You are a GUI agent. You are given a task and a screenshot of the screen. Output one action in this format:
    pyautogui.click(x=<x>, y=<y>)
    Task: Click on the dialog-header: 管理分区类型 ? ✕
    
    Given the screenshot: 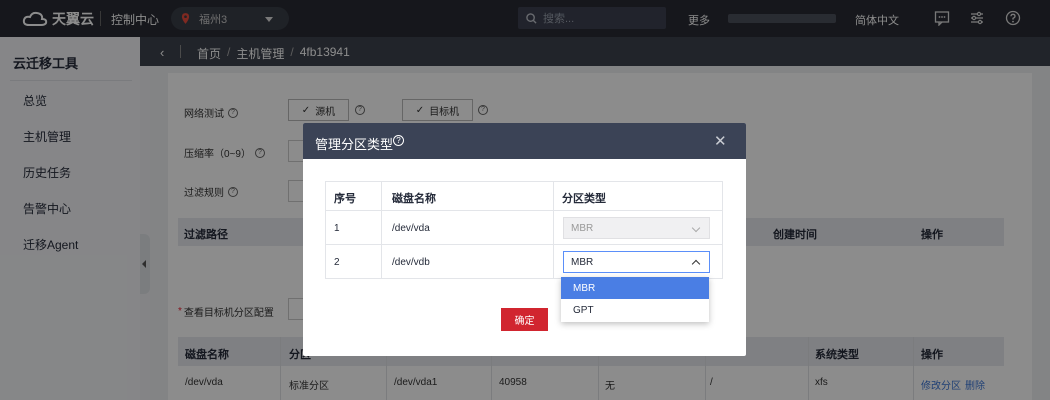 What is the action you would take?
    pyautogui.click(x=524, y=141)
    